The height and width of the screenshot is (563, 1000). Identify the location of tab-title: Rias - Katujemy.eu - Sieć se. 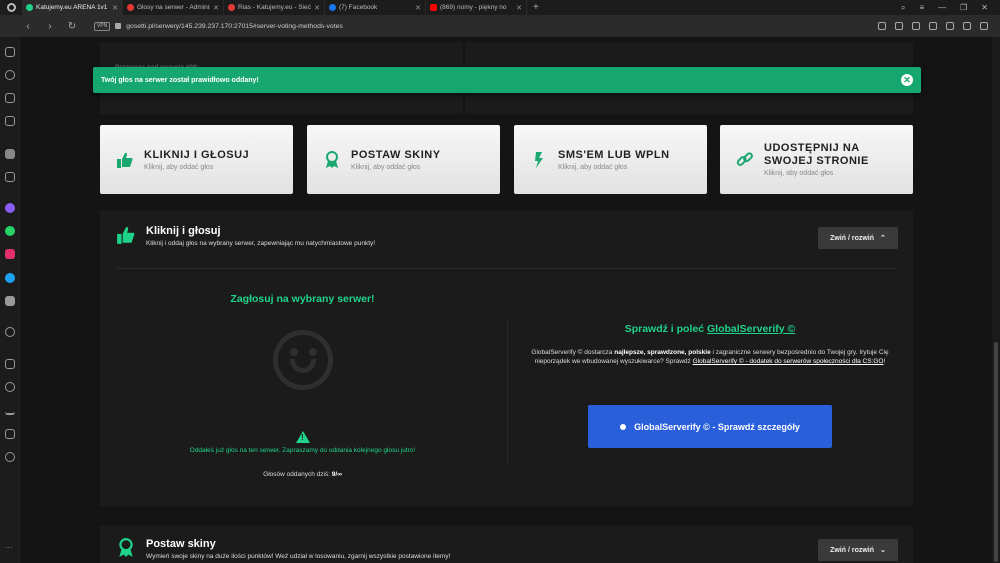
(274, 7).